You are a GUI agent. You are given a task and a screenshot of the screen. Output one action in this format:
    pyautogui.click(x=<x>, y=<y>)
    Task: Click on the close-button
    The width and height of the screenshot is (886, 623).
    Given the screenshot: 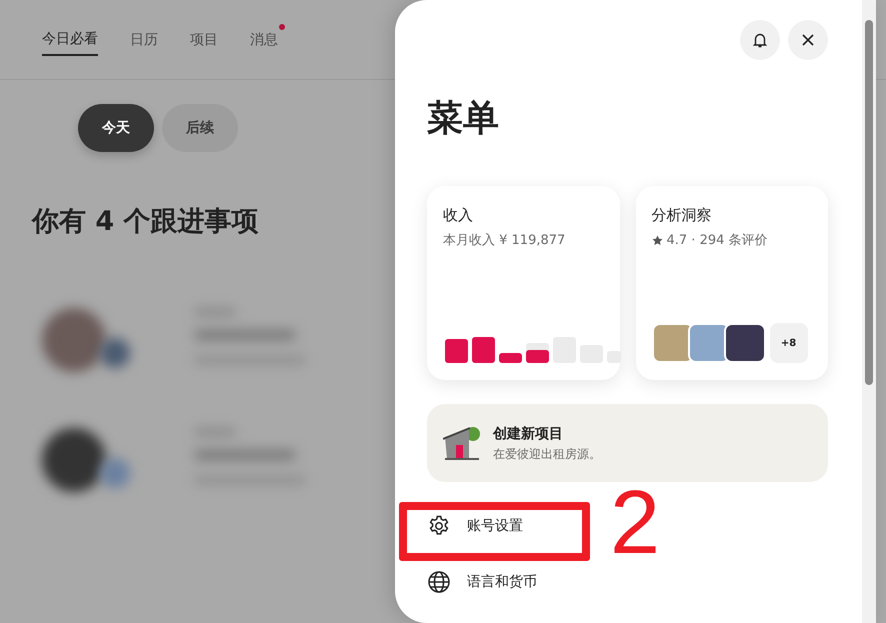 What is the action you would take?
    pyautogui.click(x=808, y=40)
    